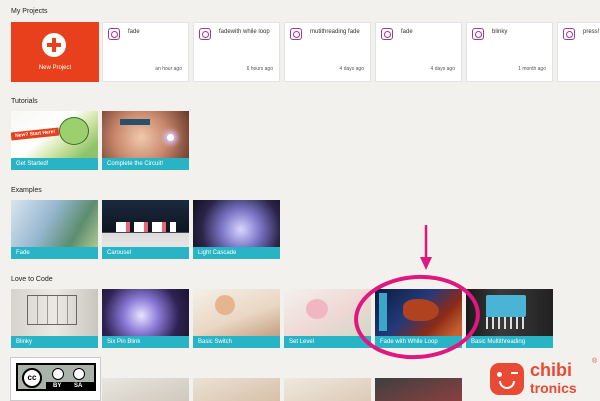 Image resolution: width=600 pixels, height=401 pixels. I want to click on attribution-icon, so click(58, 374).